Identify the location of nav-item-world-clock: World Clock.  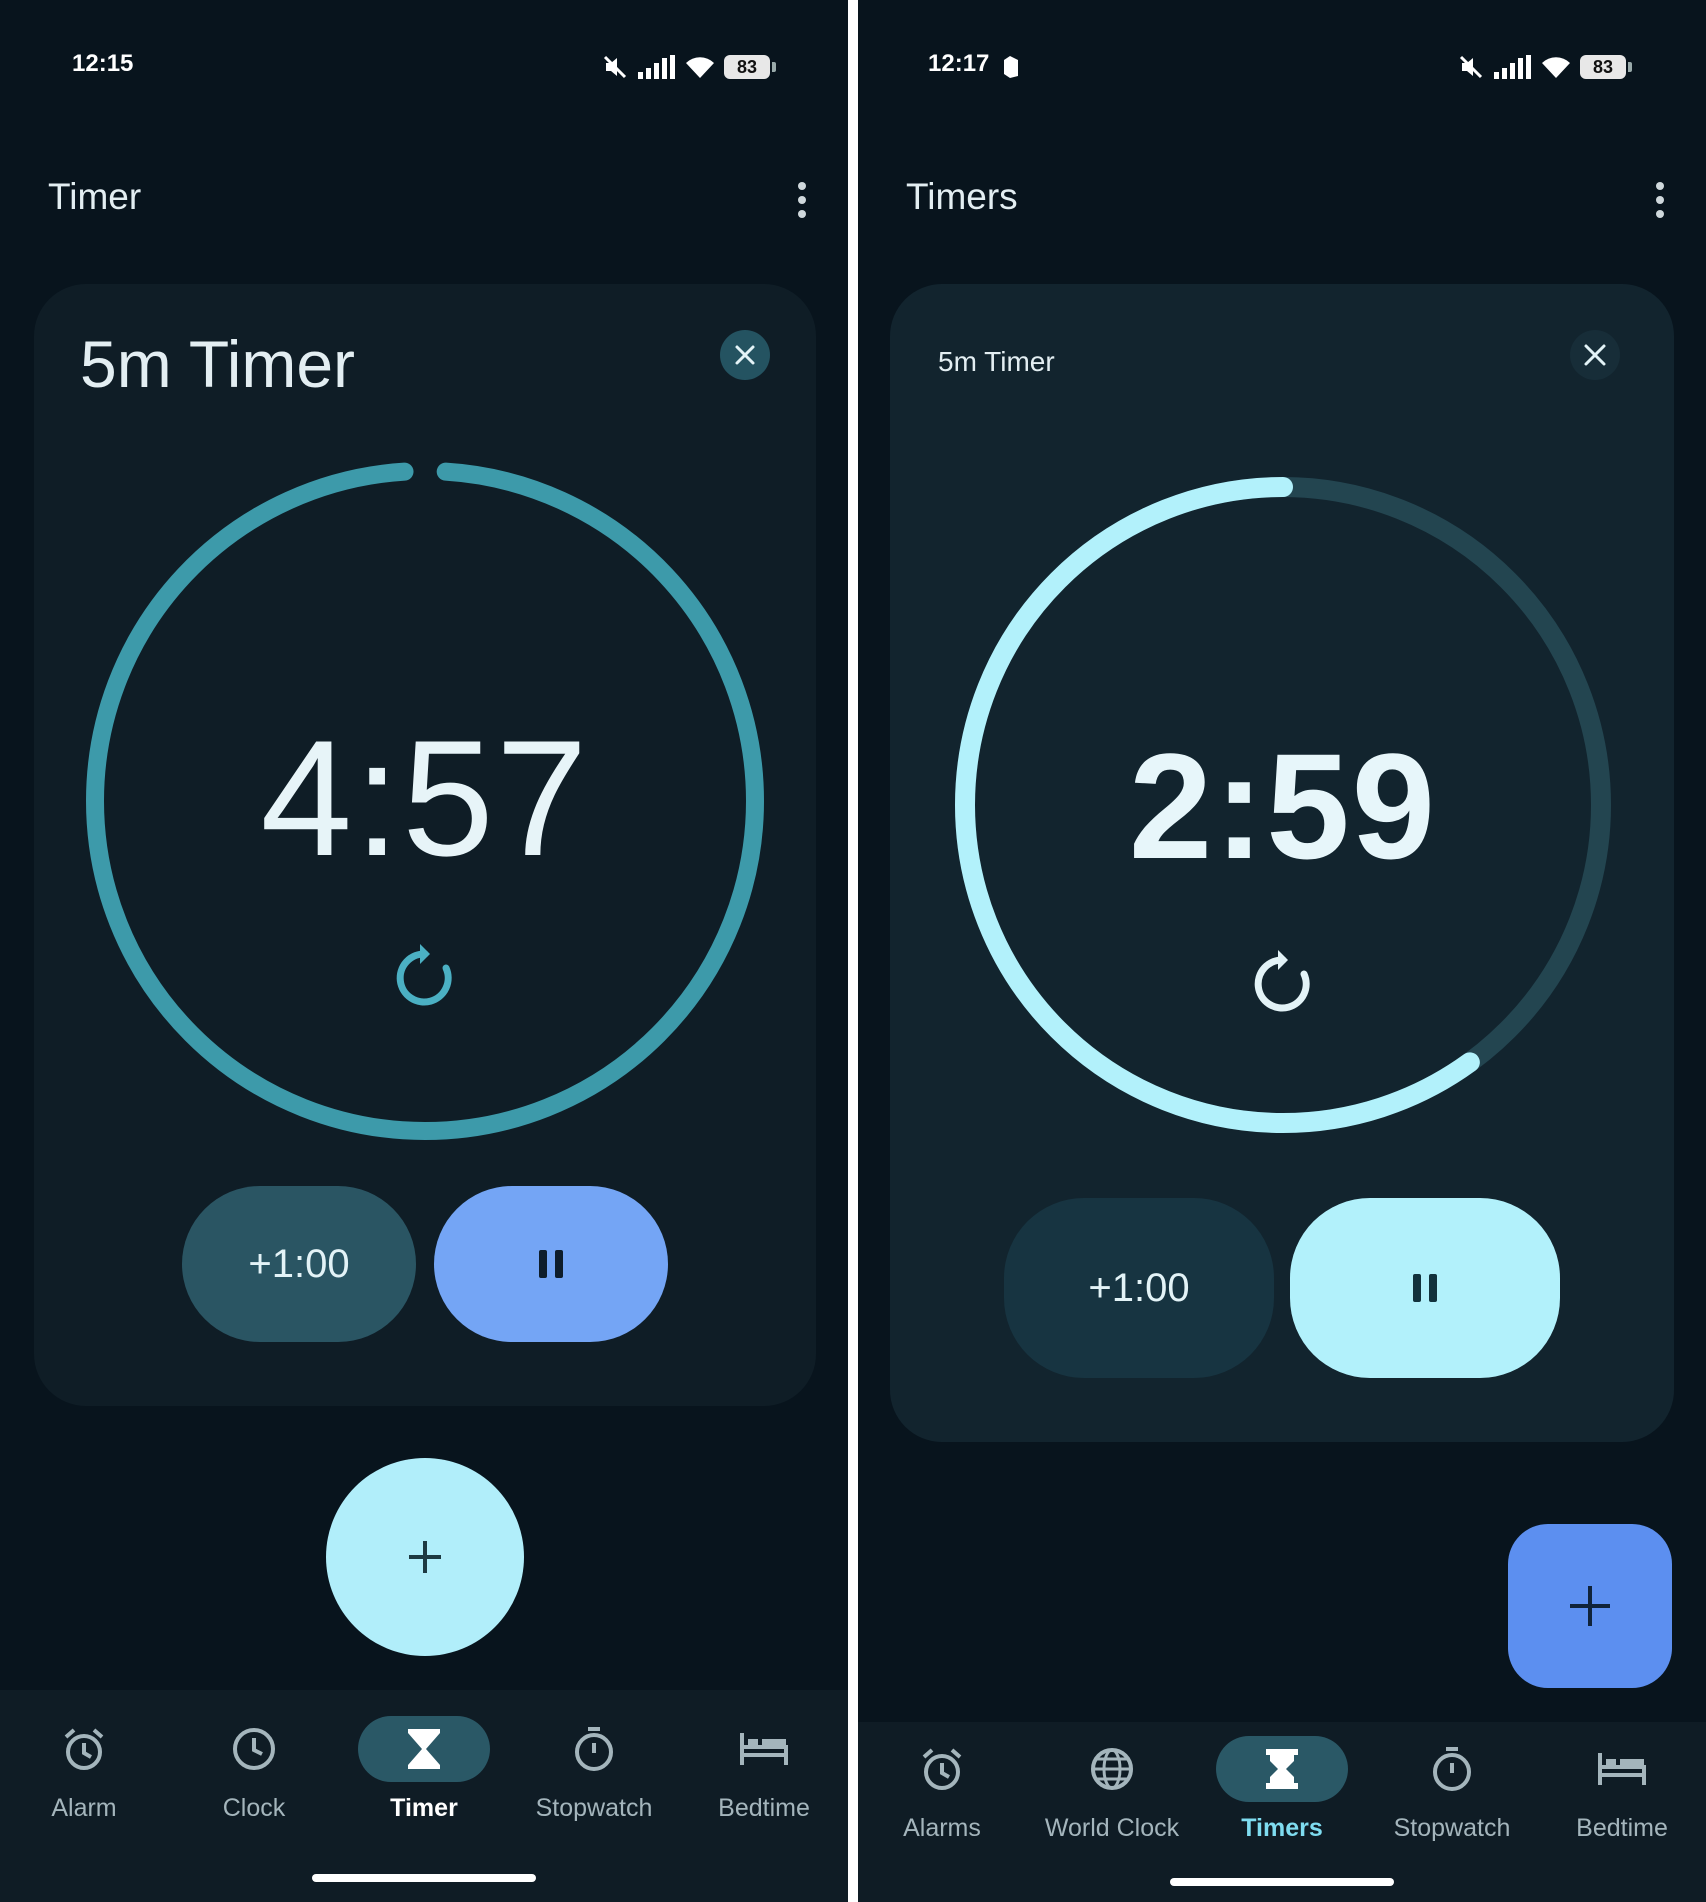
(1112, 1789).